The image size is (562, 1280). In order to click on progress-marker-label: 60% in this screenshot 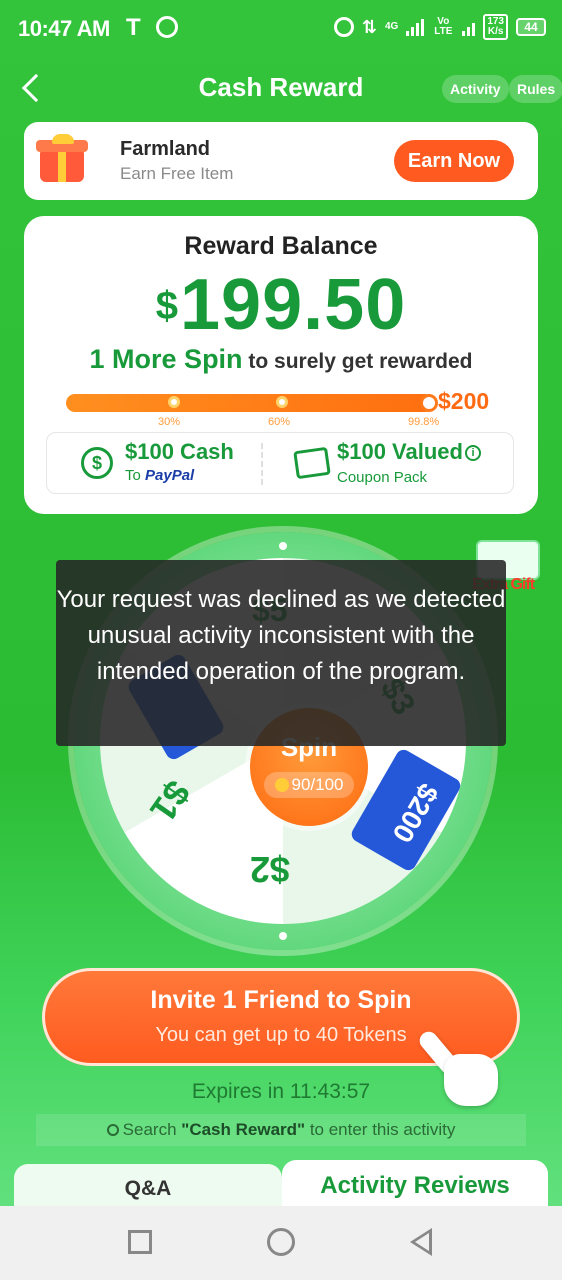, I will do `click(279, 422)`.